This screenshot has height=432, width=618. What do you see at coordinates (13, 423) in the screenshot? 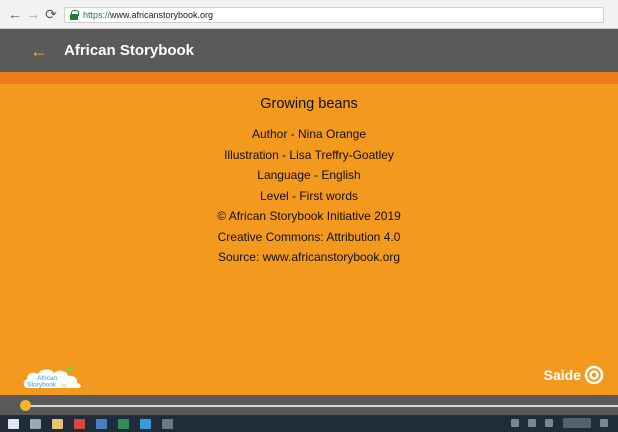
I see `start-icon` at bounding box center [13, 423].